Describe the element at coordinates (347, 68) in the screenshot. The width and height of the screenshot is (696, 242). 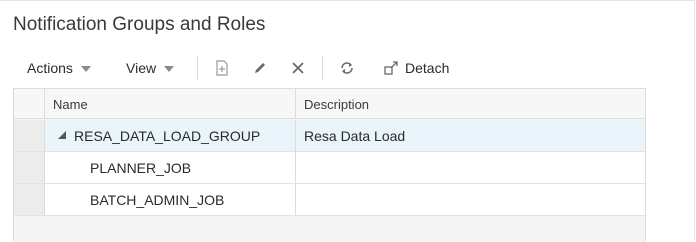
I see `refresh-icon` at that location.